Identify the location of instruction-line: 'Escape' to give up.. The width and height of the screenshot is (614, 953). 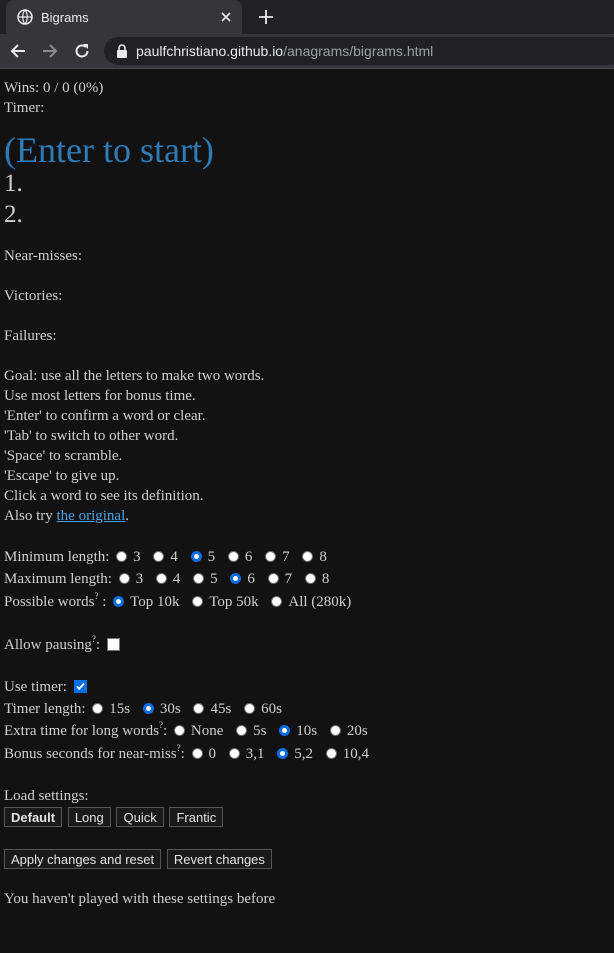
(62, 476).